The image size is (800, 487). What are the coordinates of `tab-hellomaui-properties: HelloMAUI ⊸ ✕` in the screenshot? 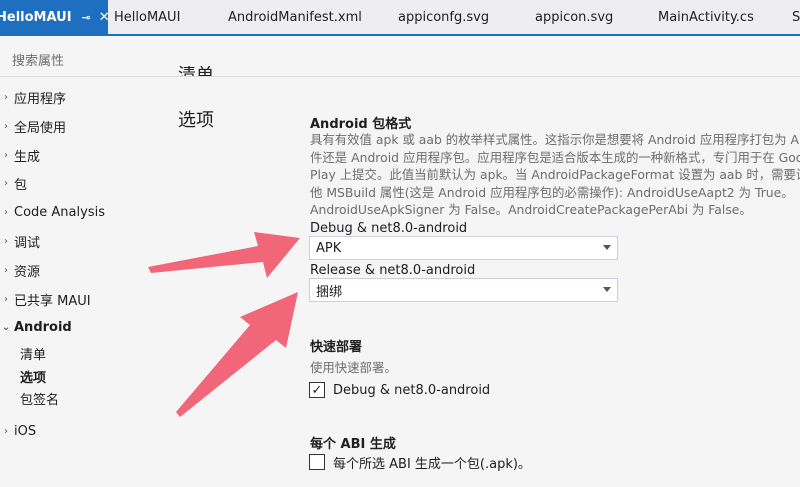 It's located at (55, 17).